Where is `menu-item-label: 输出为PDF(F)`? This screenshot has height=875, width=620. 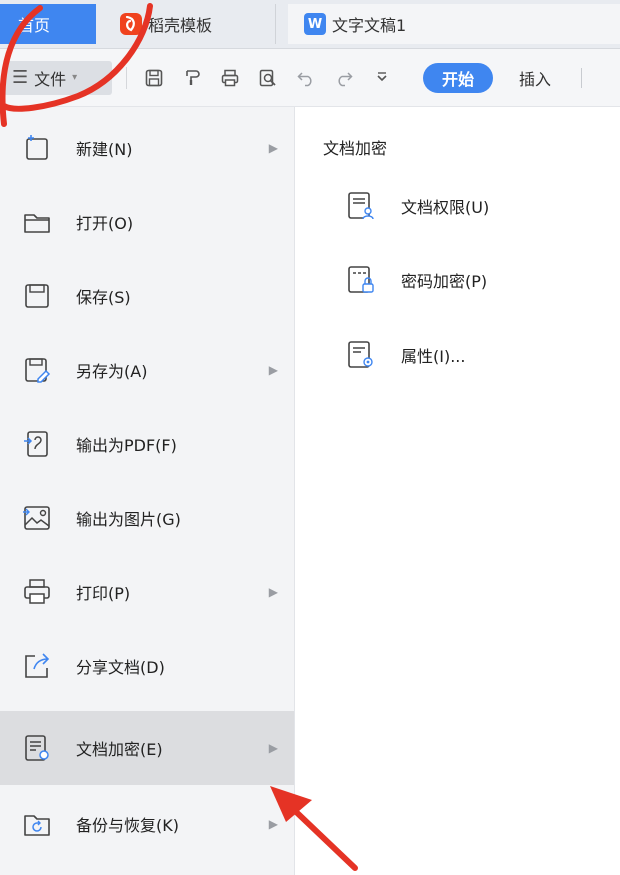 menu-item-label: 输出为PDF(F) is located at coordinates (126, 445).